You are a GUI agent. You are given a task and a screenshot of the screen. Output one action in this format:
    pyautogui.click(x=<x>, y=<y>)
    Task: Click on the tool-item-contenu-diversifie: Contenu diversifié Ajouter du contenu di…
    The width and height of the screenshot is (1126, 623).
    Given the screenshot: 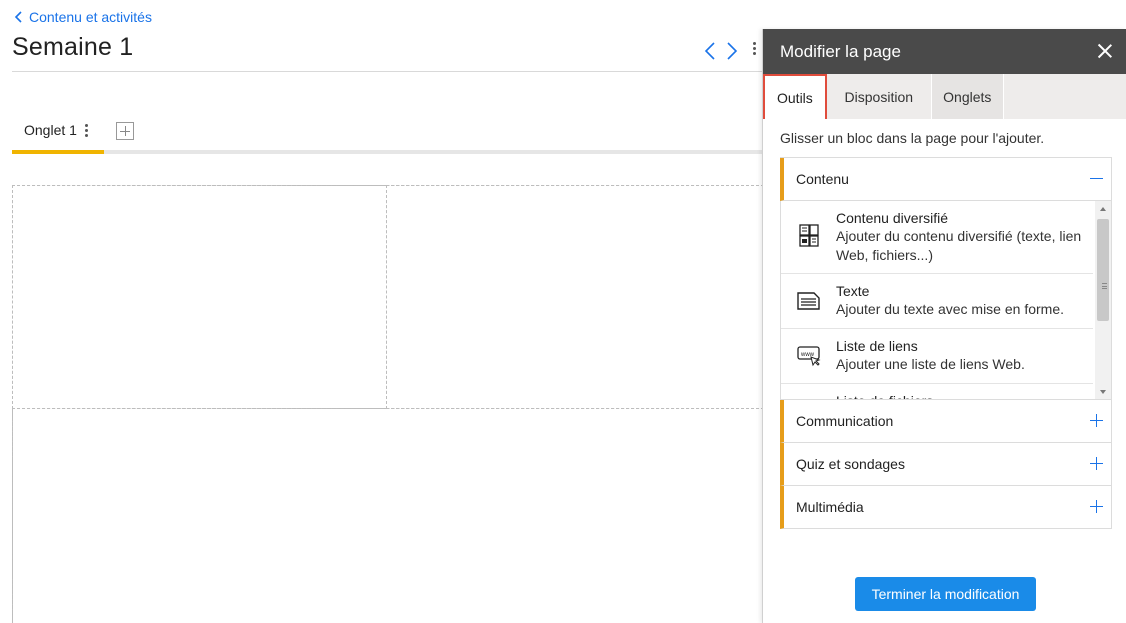 What is the action you would take?
    pyautogui.click(x=937, y=237)
    